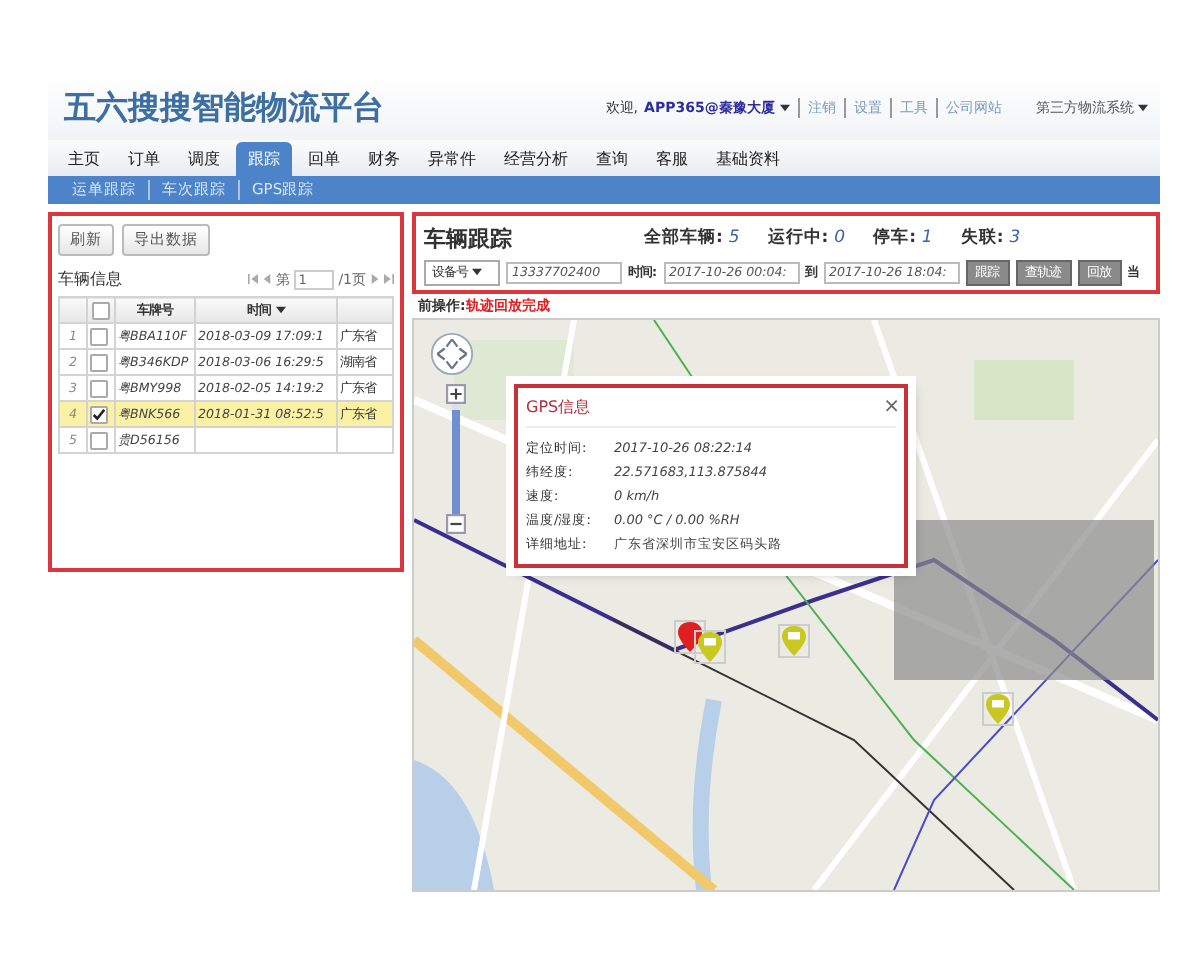 Image resolution: width=1200 pixels, height=960 pixels. What do you see at coordinates (806, 238) in the screenshot?
I see `stat-text: 运行中: 0` at bounding box center [806, 238].